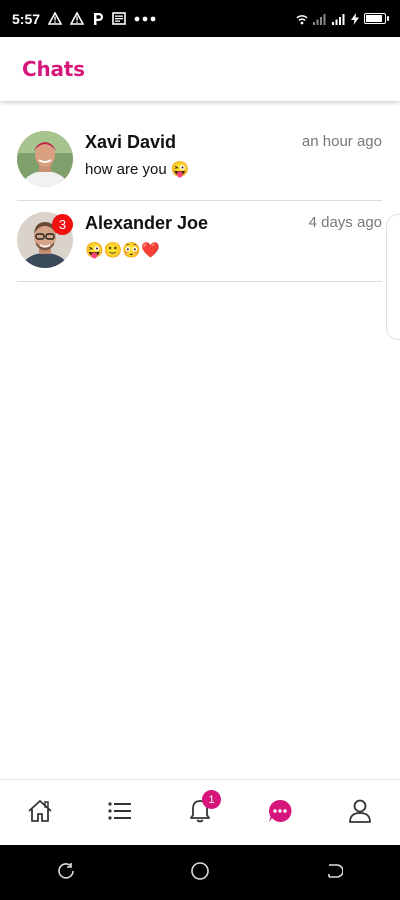  What do you see at coordinates (393, 277) in the screenshot?
I see `side-drawer-handle` at bounding box center [393, 277].